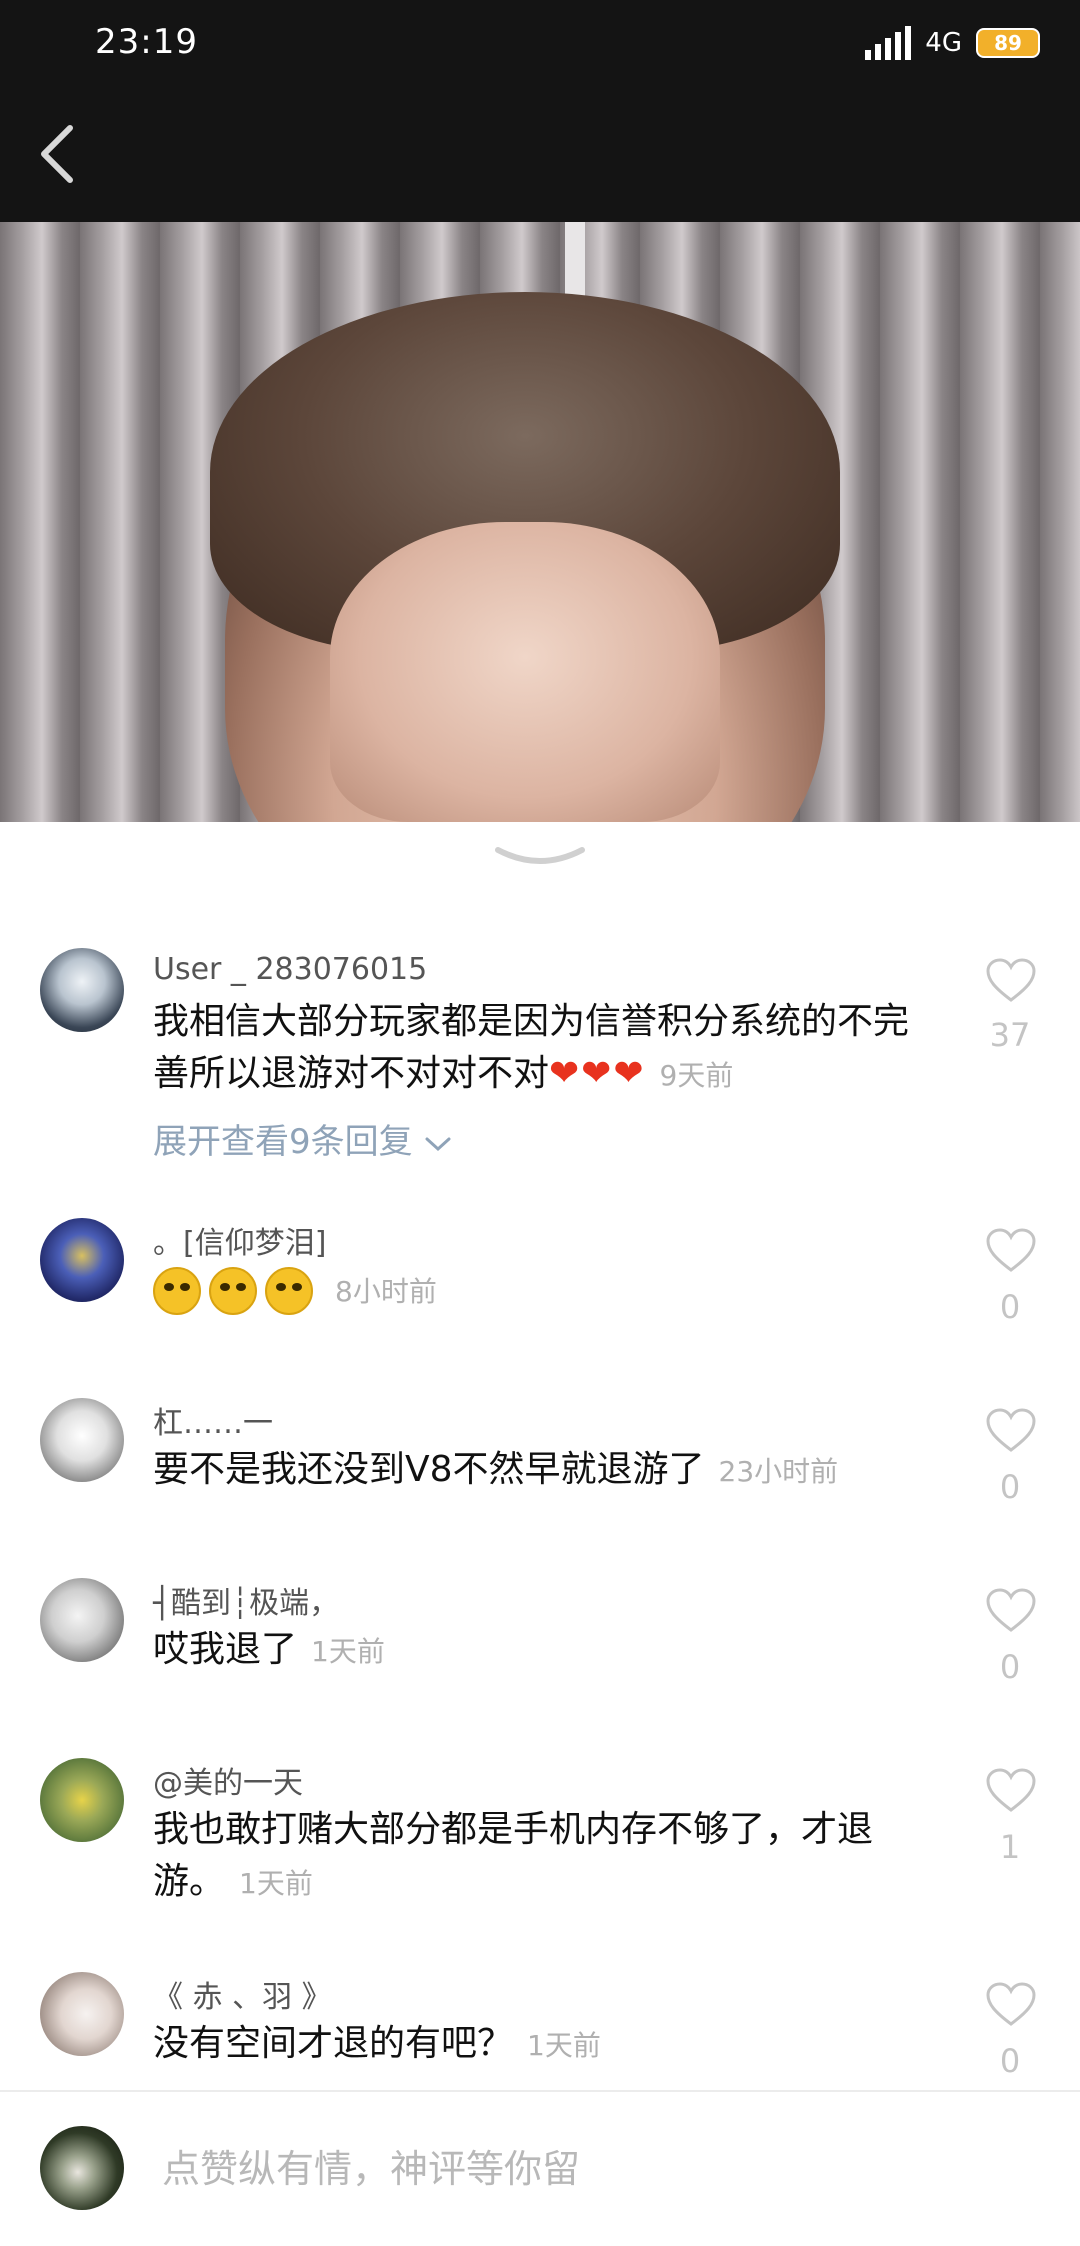 The height and width of the screenshot is (2246, 1080). I want to click on heart-emoji-icon: ❤❤❤, so click(597, 1073).